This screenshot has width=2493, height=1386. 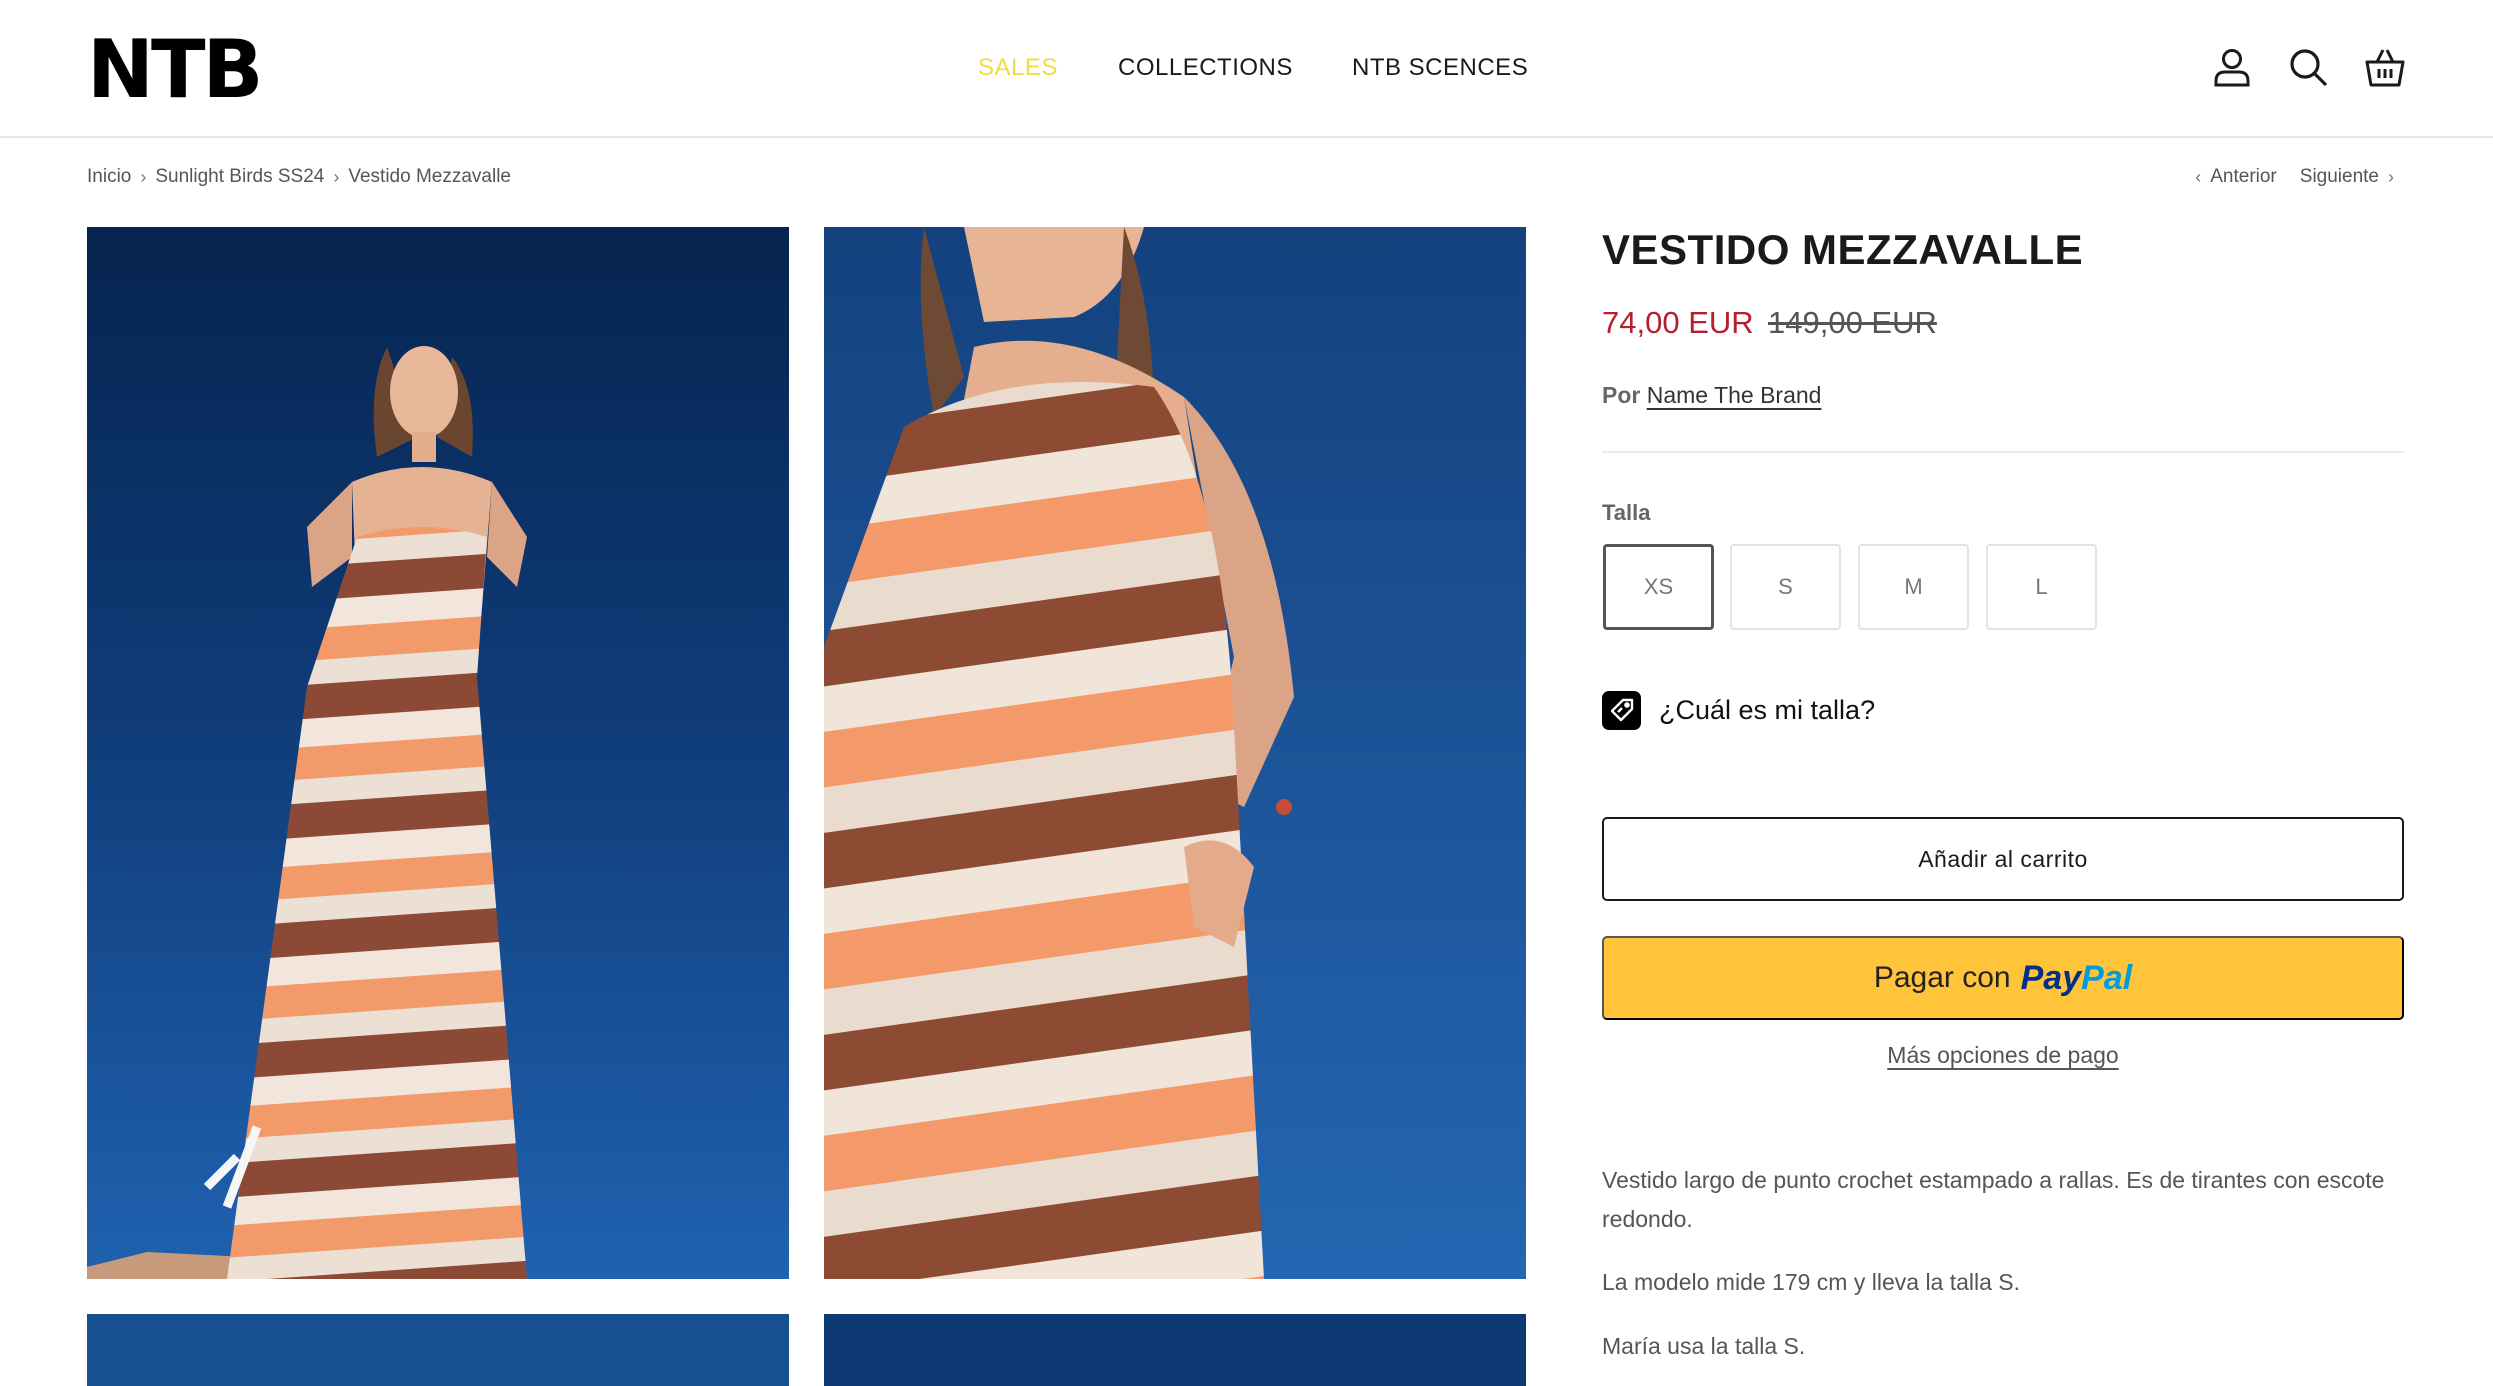 What do you see at coordinates (1626, 512) in the screenshot?
I see `size-label: Talla` at bounding box center [1626, 512].